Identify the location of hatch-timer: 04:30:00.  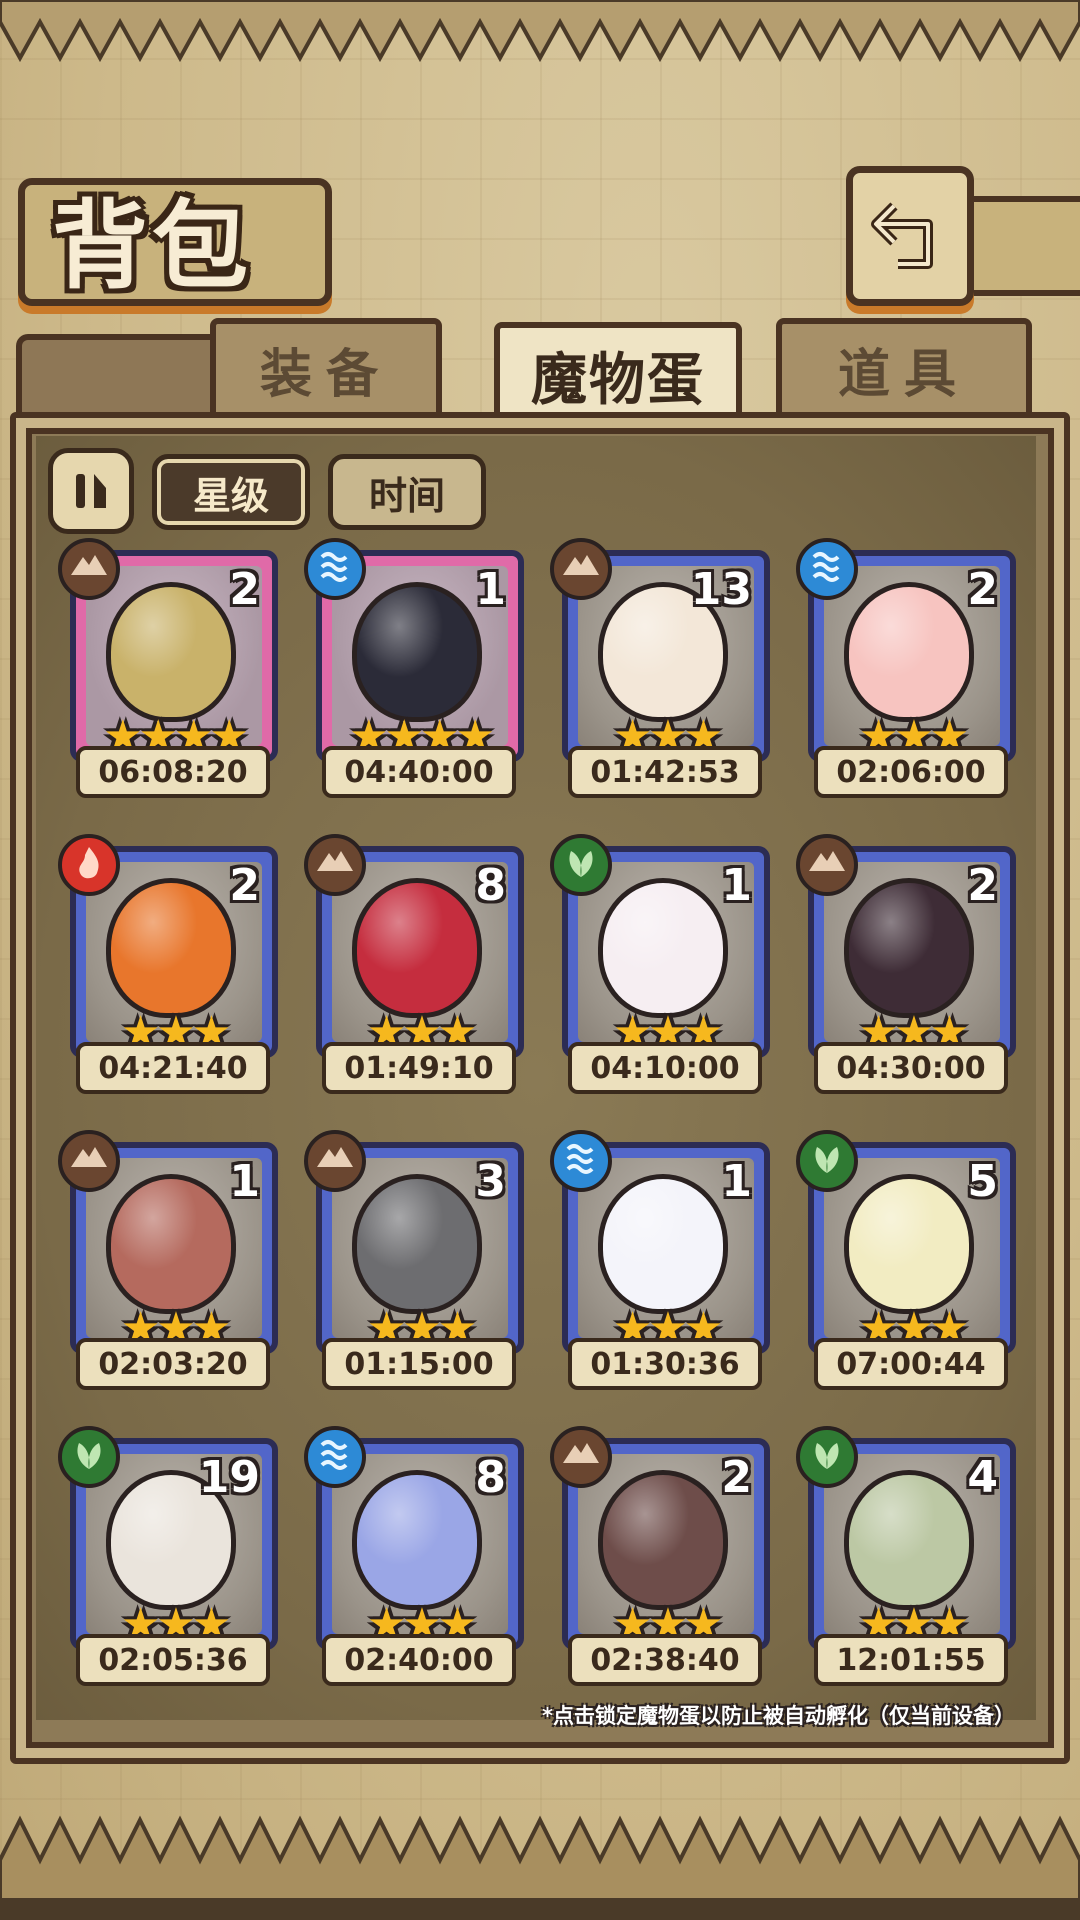
(911, 1068).